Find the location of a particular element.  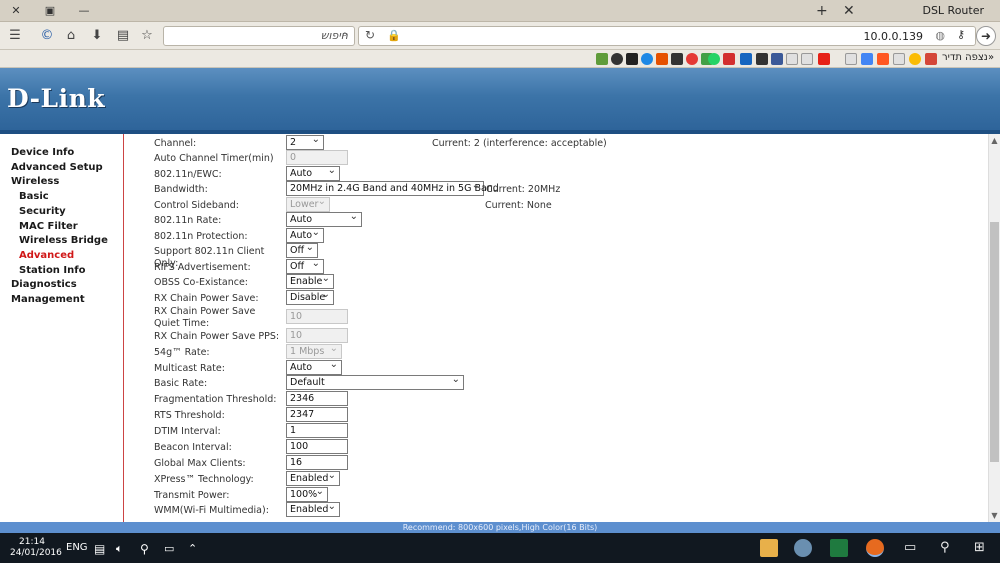

start-windows-icon: ⊞ is located at coordinates (979, 547).